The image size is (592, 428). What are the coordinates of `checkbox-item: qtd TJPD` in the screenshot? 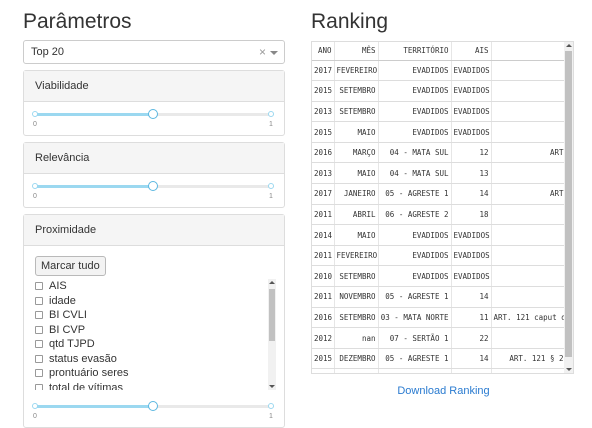 It's located at (155, 344).